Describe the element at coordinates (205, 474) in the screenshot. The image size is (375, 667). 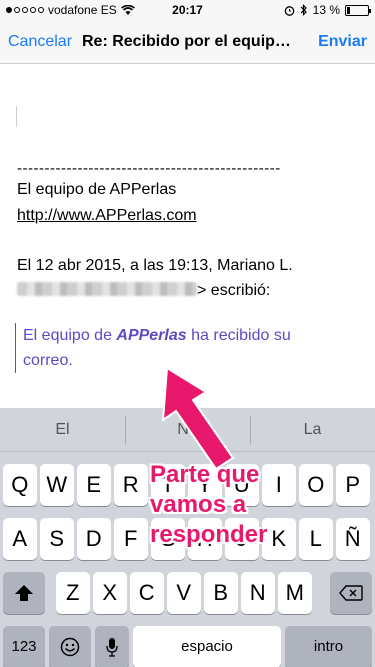
I see `annotation-line-1: Parte que` at that location.